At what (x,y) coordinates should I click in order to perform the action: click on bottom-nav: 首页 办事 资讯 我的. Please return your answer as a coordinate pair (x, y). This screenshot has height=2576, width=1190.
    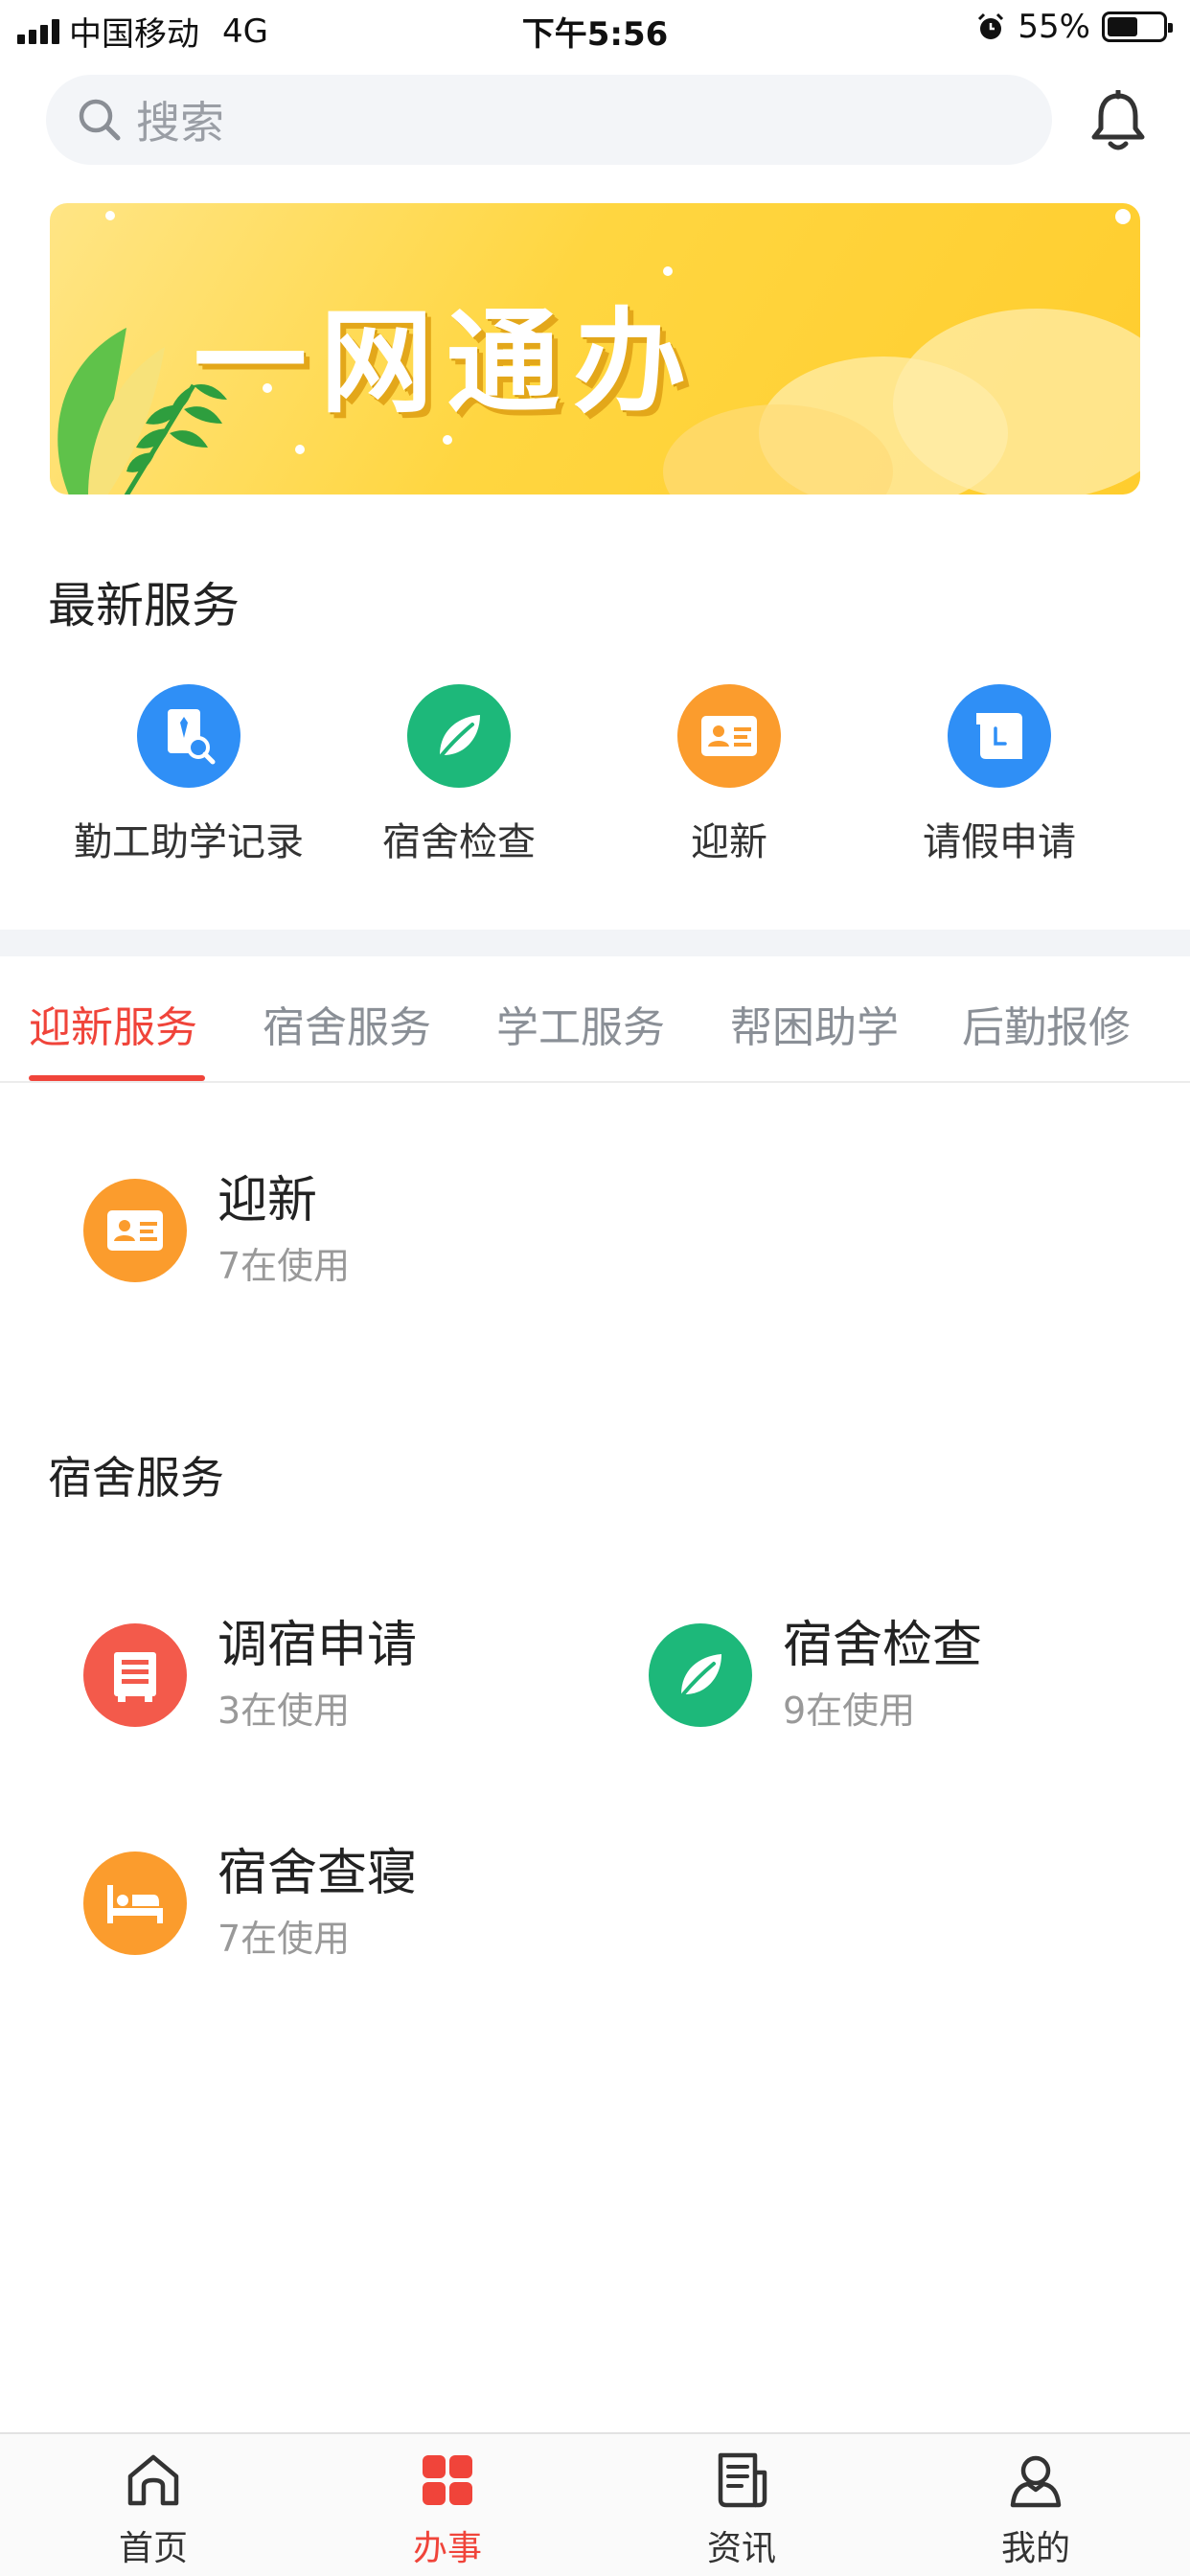
    Looking at the image, I should click on (595, 2504).